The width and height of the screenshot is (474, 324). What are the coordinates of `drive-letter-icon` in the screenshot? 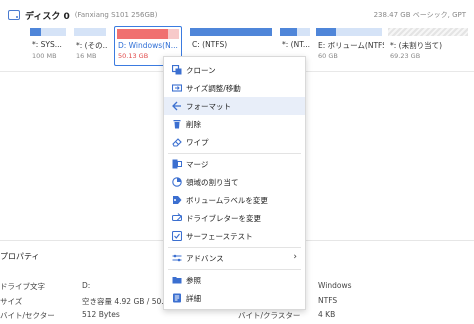 It's located at (177, 217).